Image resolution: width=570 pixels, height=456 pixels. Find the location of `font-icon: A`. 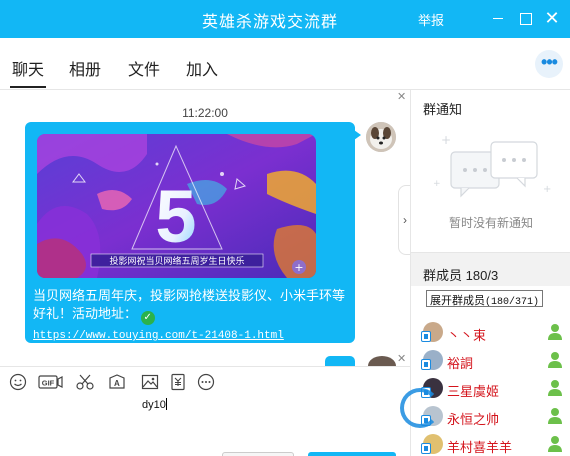

font-icon: A is located at coordinates (117, 383).